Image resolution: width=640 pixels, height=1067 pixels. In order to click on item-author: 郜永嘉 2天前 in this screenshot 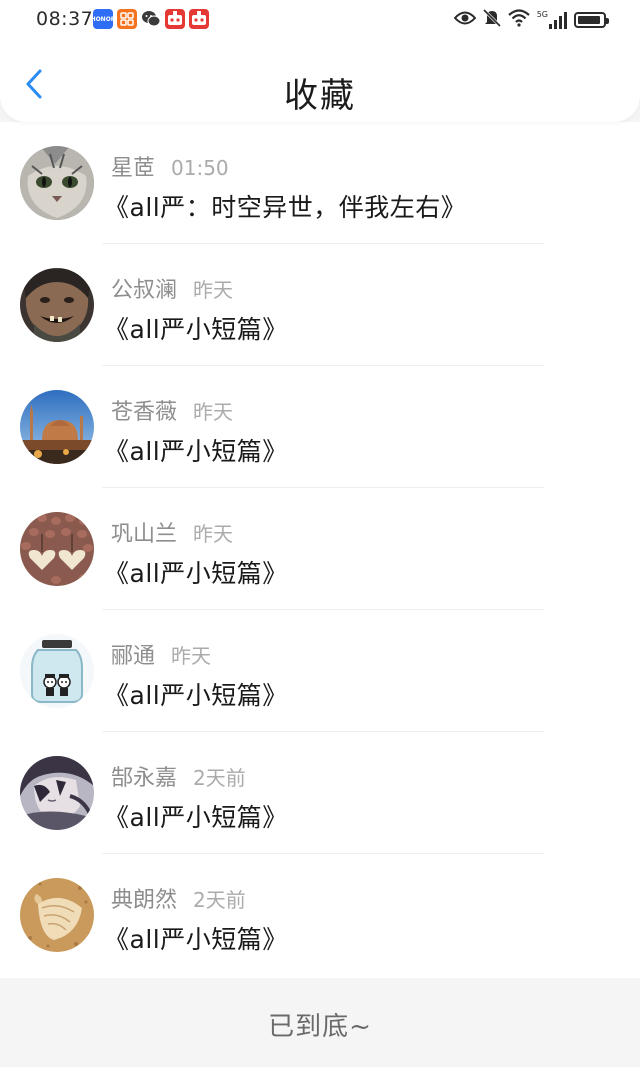, I will do `click(178, 776)`.